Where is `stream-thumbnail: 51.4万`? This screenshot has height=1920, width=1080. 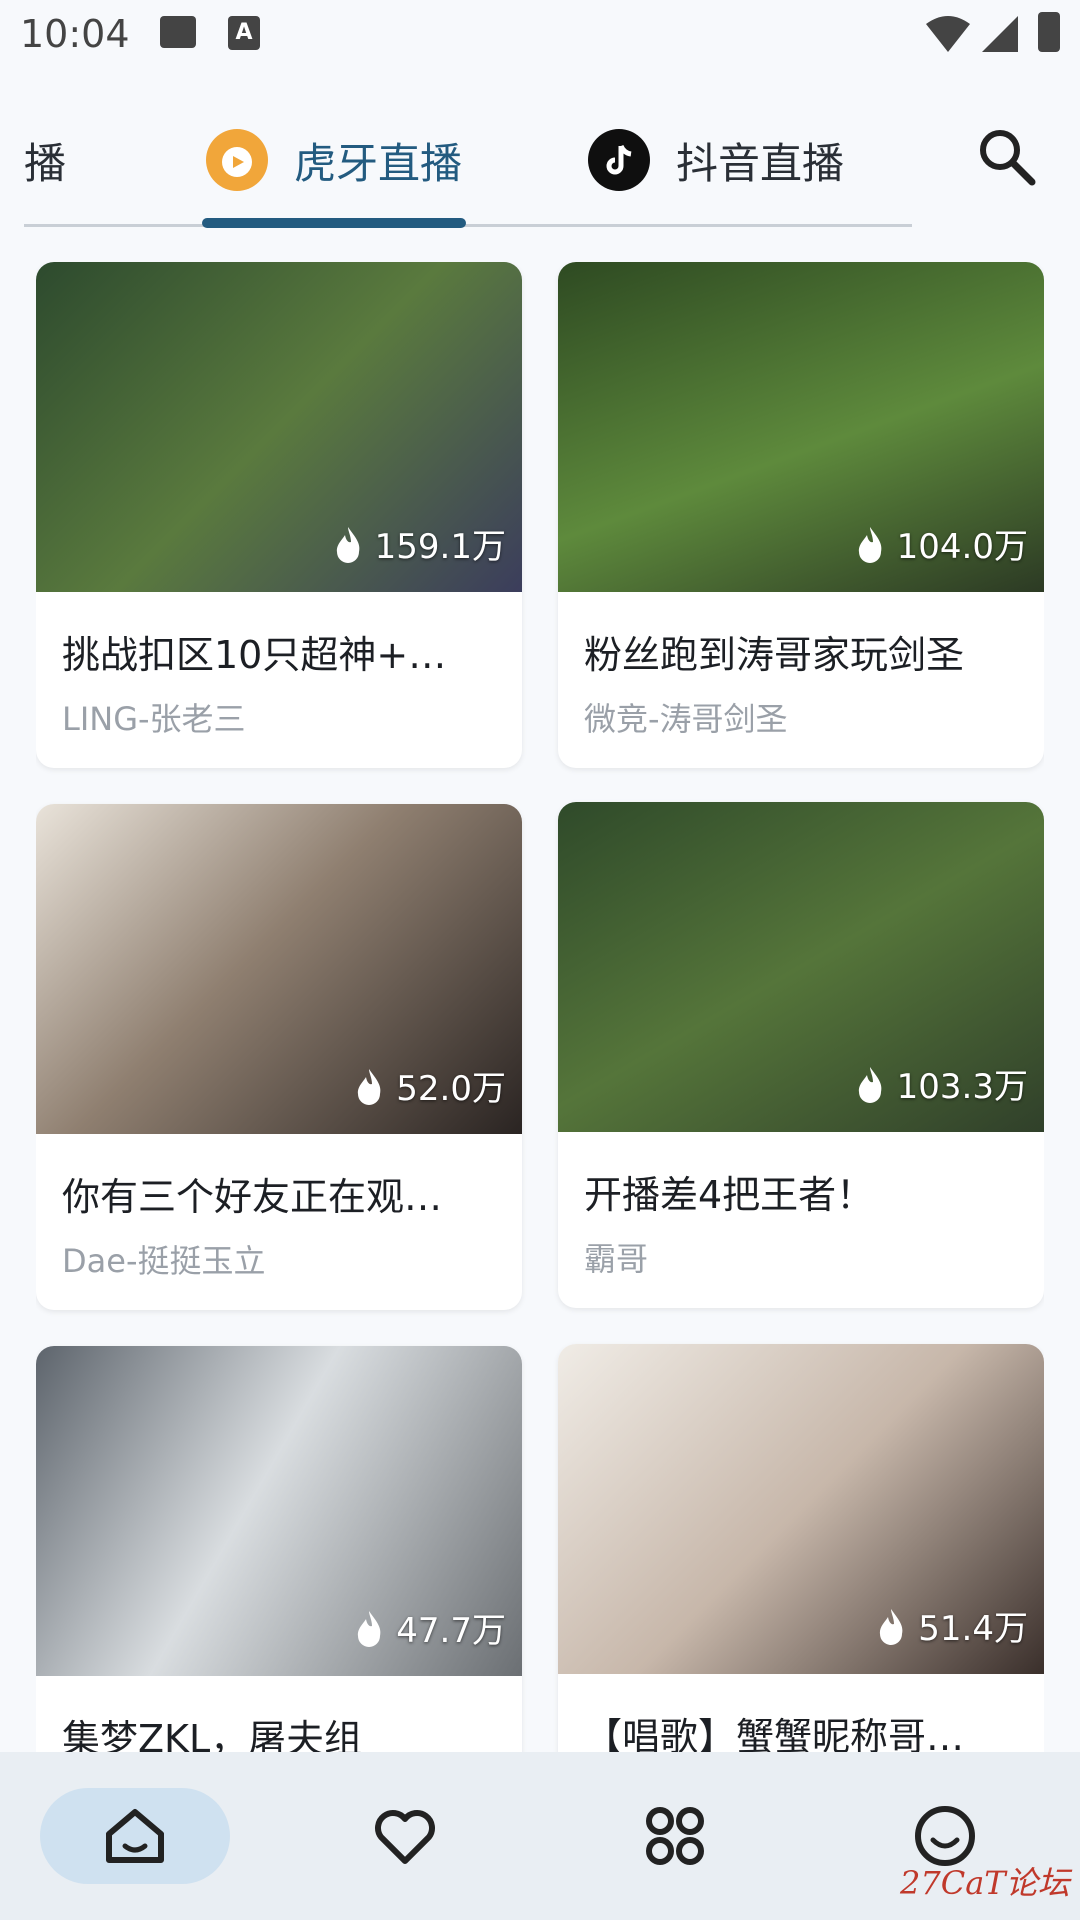
stream-thumbnail: 51.4万 is located at coordinates (801, 1509).